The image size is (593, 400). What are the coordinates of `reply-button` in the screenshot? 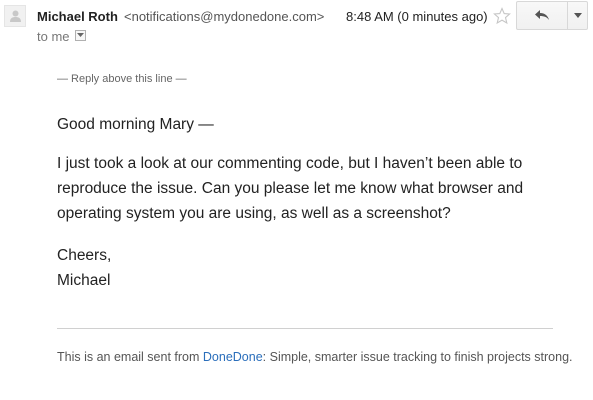 It's located at (542, 15).